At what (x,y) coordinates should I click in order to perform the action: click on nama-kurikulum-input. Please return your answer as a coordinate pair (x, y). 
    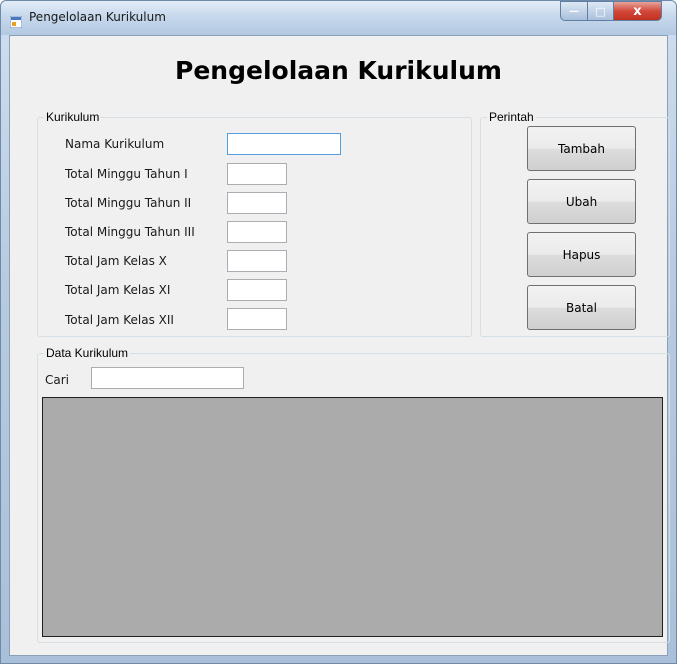
    Looking at the image, I should click on (284, 144).